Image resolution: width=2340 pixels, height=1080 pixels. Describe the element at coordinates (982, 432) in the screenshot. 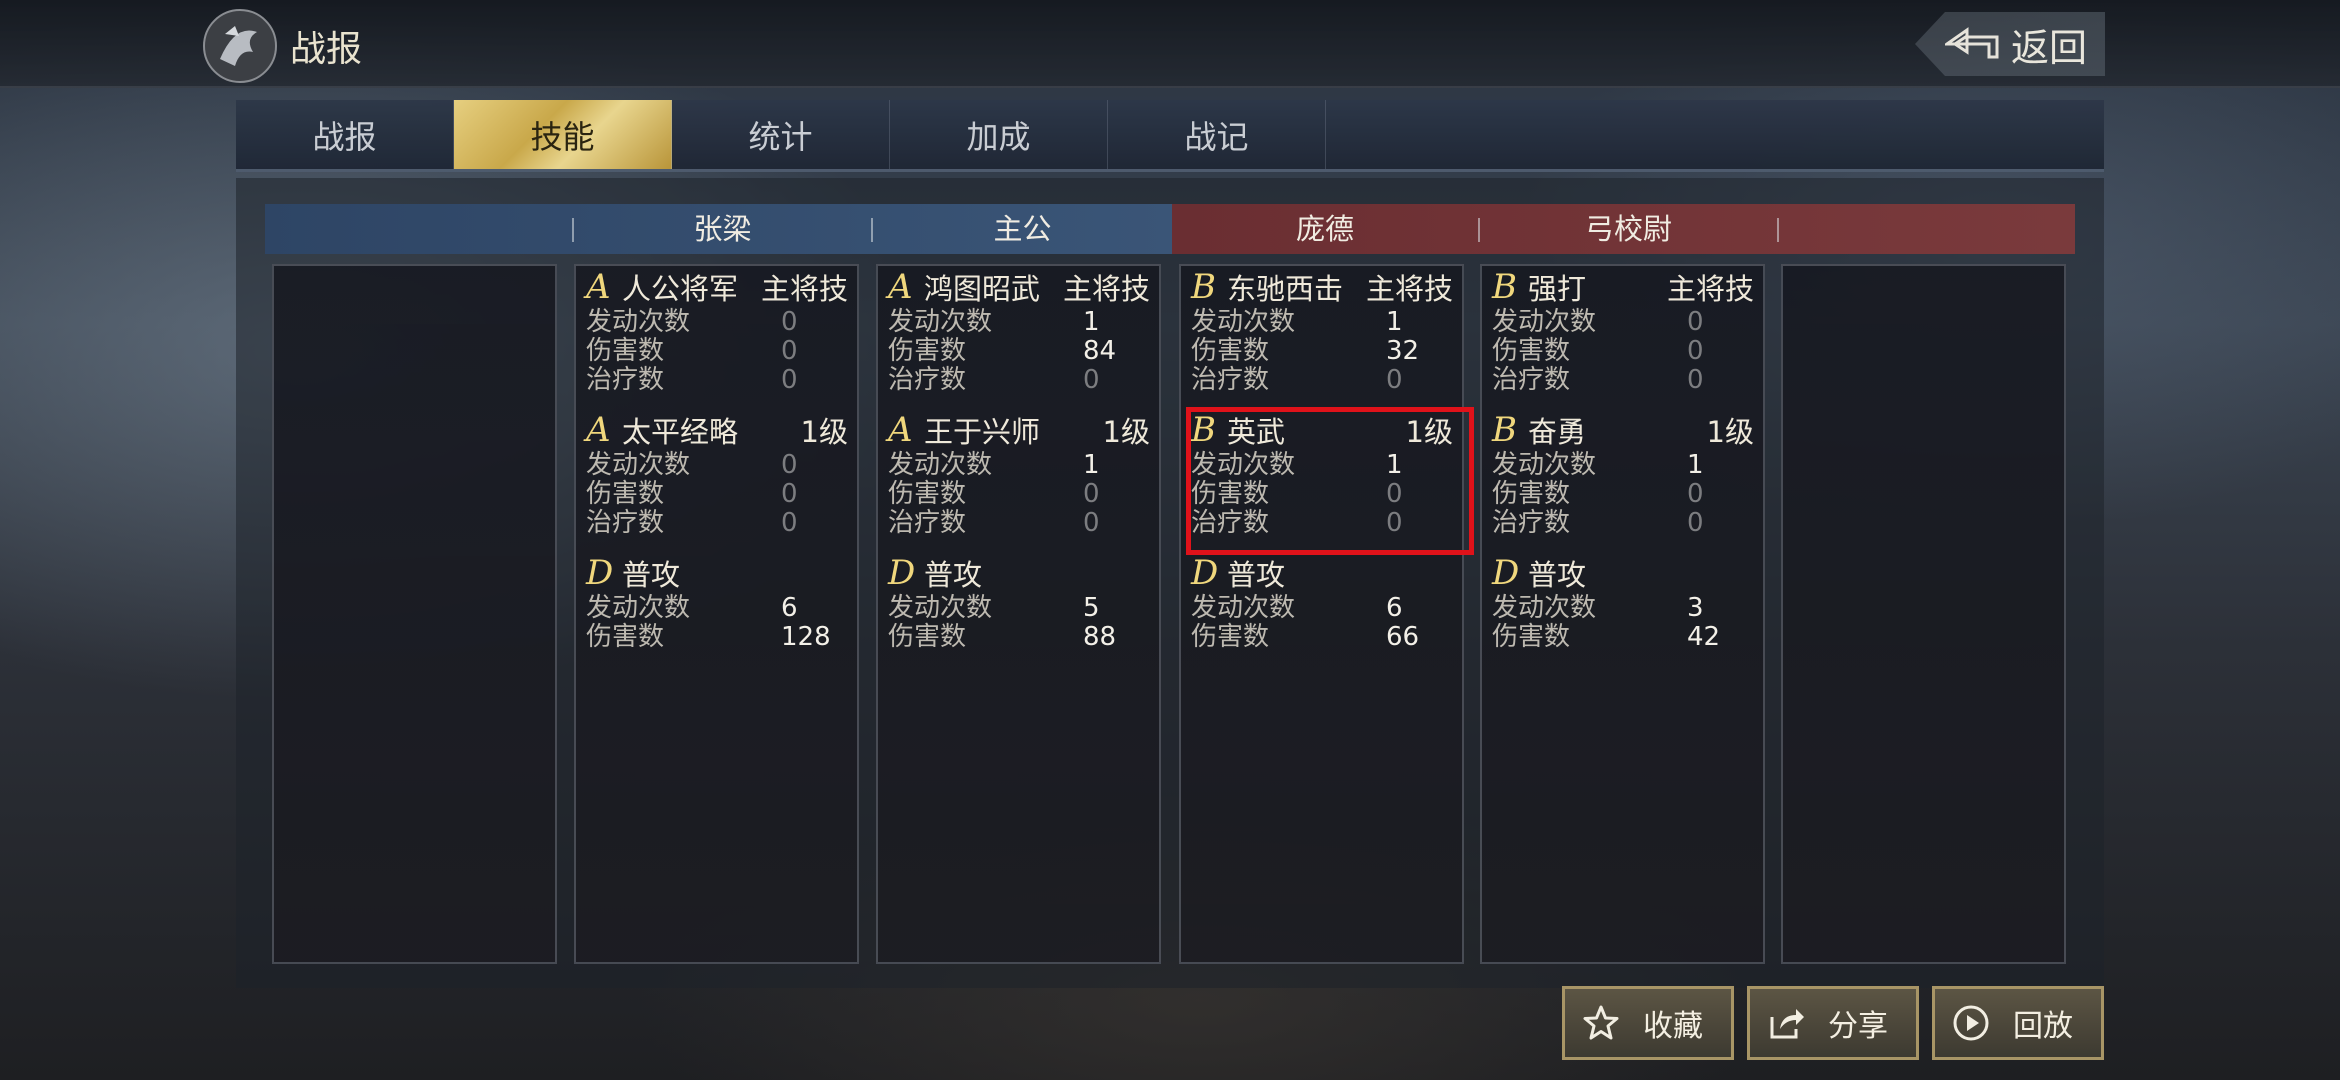

I see `skill-name: 王于兴师` at that location.